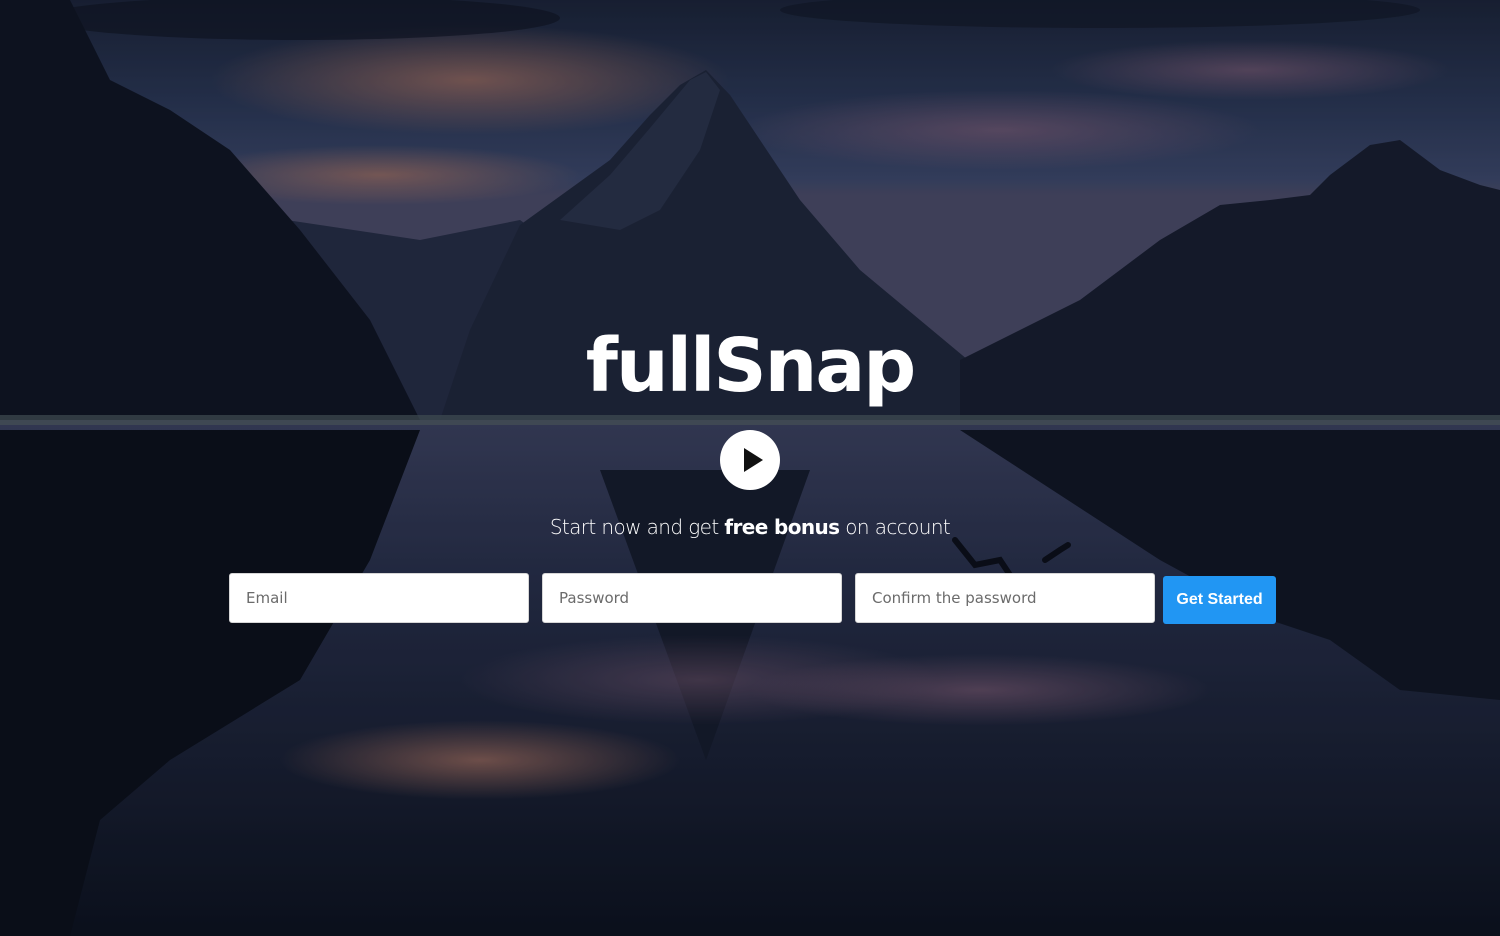 The image size is (1500, 936). Describe the element at coordinates (1219, 600) in the screenshot. I see `get-started-button: Get Started` at that location.